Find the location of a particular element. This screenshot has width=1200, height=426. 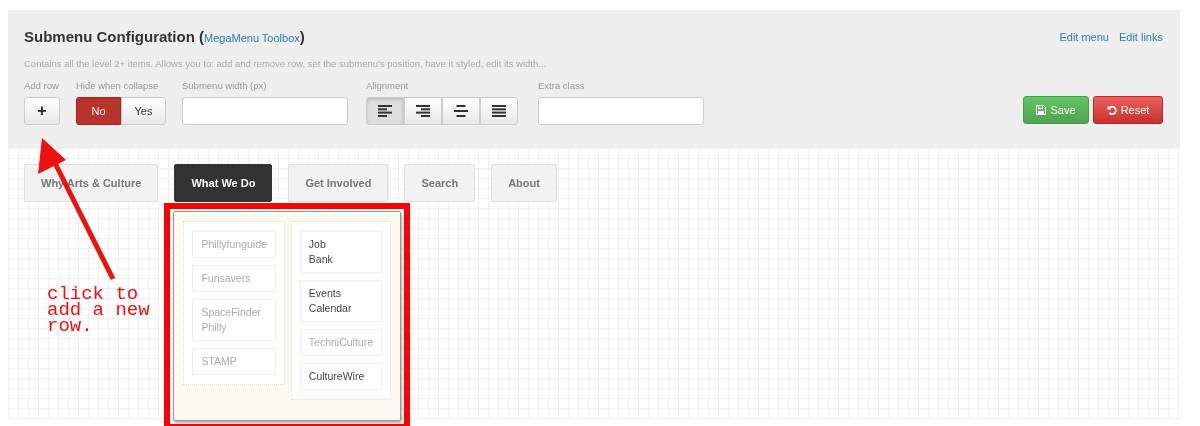

toolbox-link: MegaMenu Toolbox is located at coordinates (252, 38).